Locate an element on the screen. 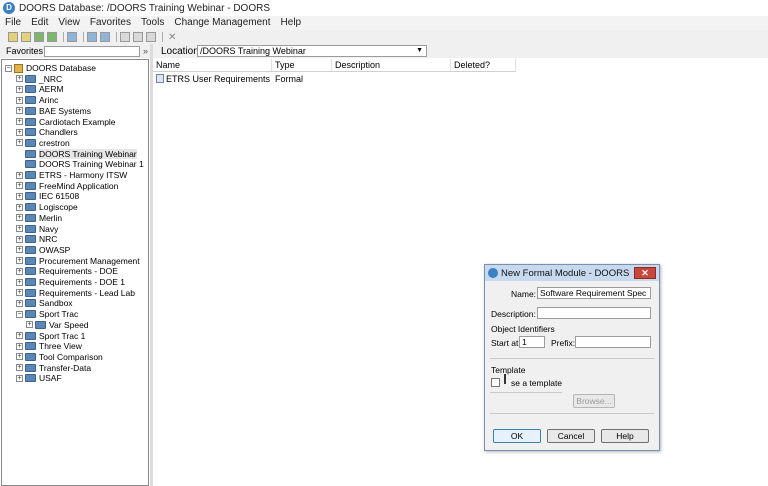 The height and width of the screenshot is (486, 768). favorites-chevron-icon: » is located at coordinates (145, 51).